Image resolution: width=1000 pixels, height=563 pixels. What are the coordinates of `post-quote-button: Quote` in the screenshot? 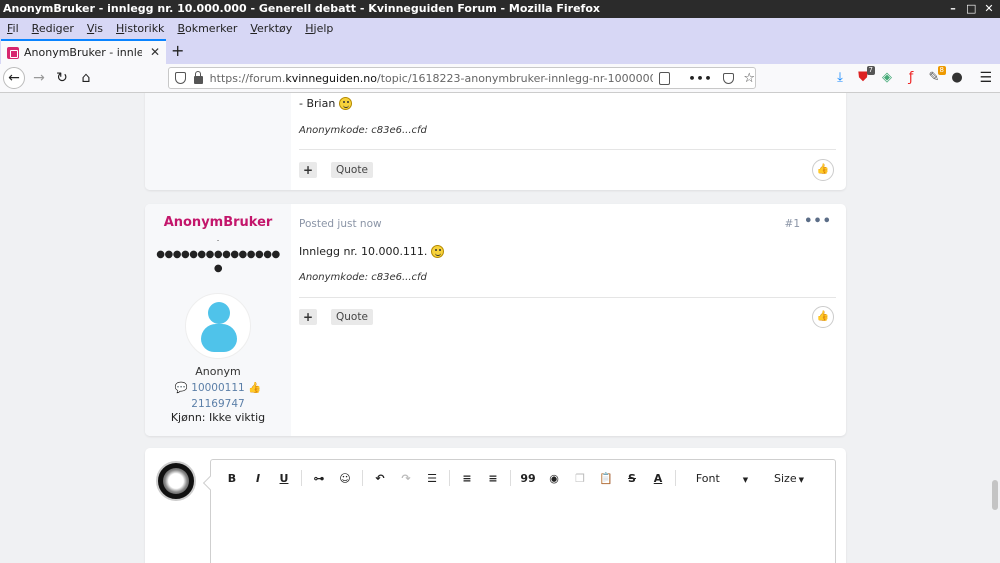 It's located at (352, 317).